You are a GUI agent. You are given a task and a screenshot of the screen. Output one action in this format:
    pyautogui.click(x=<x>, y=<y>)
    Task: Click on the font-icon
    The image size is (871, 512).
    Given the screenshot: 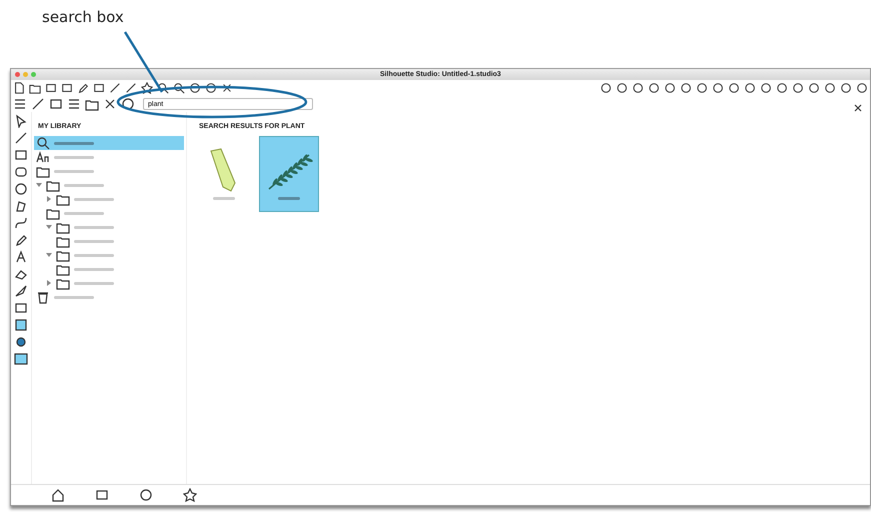 What is the action you would take?
    pyautogui.click(x=43, y=157)
    